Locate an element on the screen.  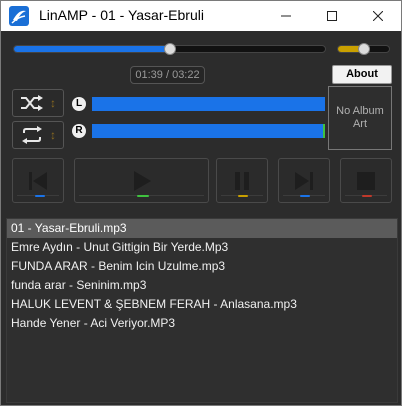
playlist-item: 01 - Yasar-Ebruli.mp3 is located at coordinates (202, 228).